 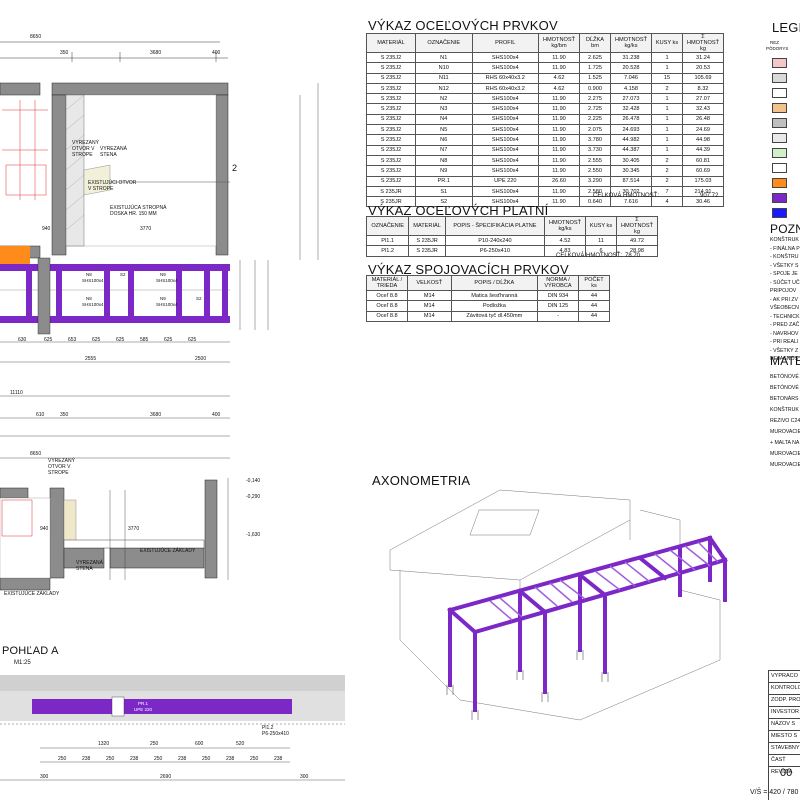 What do you see at coordinates (495, 251) in the screenshot?
I see `table-cell: P6-250x410` at bounding box center [495, 251].